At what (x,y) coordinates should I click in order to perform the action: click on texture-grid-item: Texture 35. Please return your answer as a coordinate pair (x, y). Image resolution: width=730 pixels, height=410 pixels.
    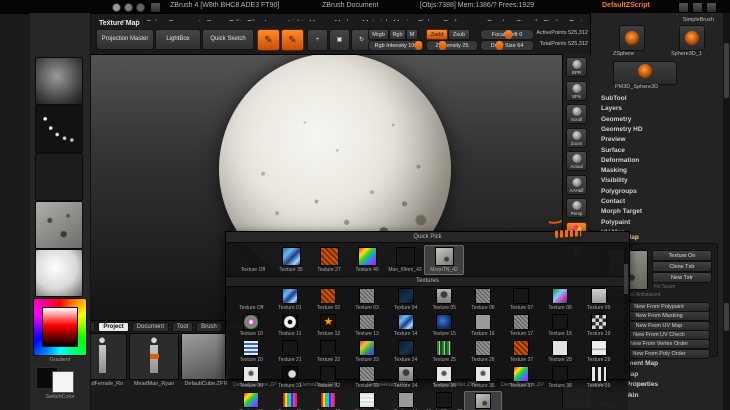
    Looking at the image, I should click on (444, 377).